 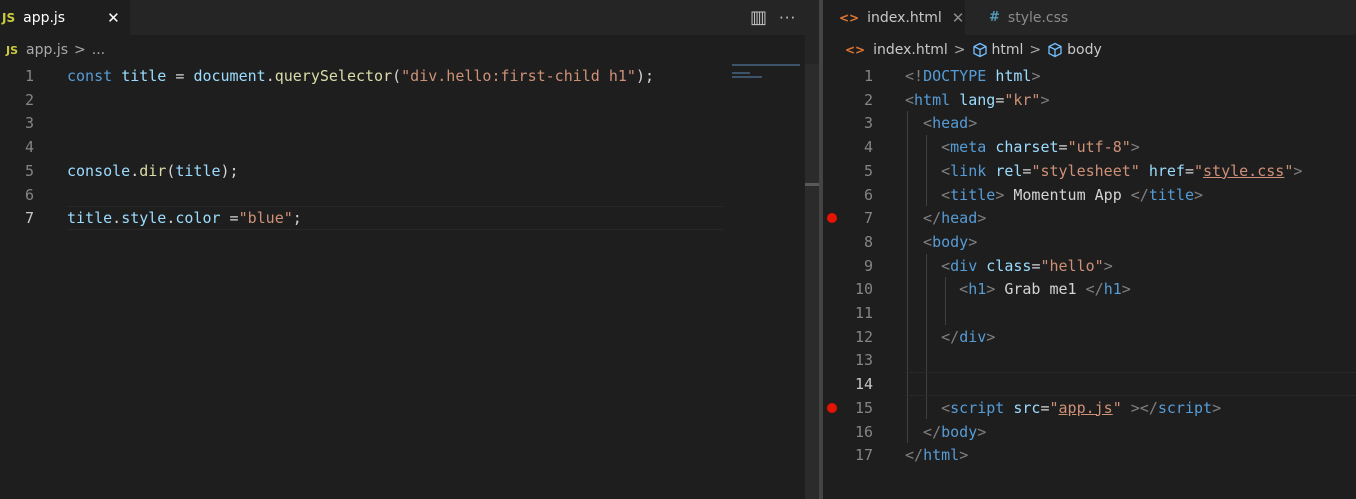 I want to click on code-text: </head>, so click(x=946, y=218).